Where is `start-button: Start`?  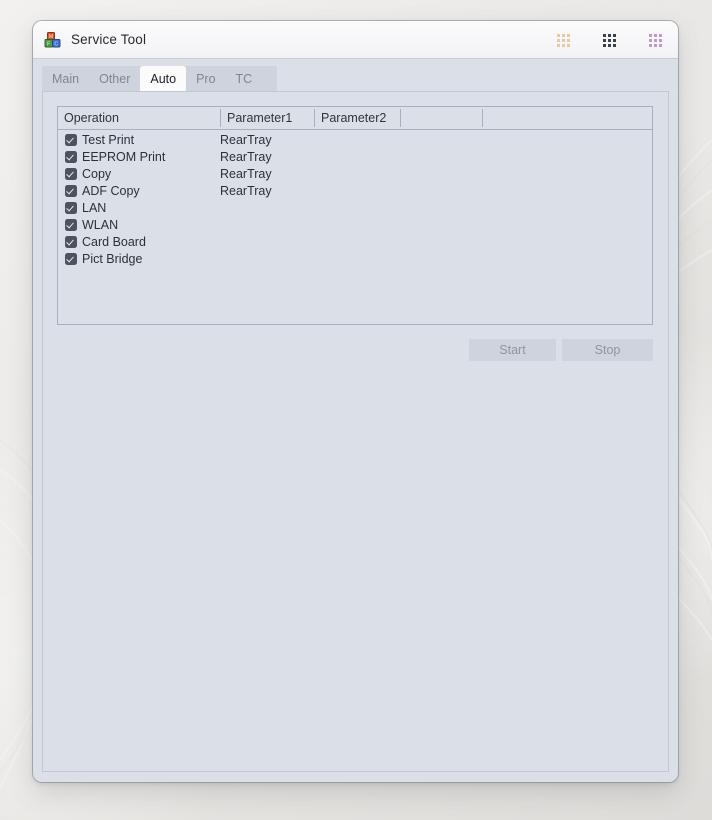
start-button: Start is located at coordinates (512, 350).